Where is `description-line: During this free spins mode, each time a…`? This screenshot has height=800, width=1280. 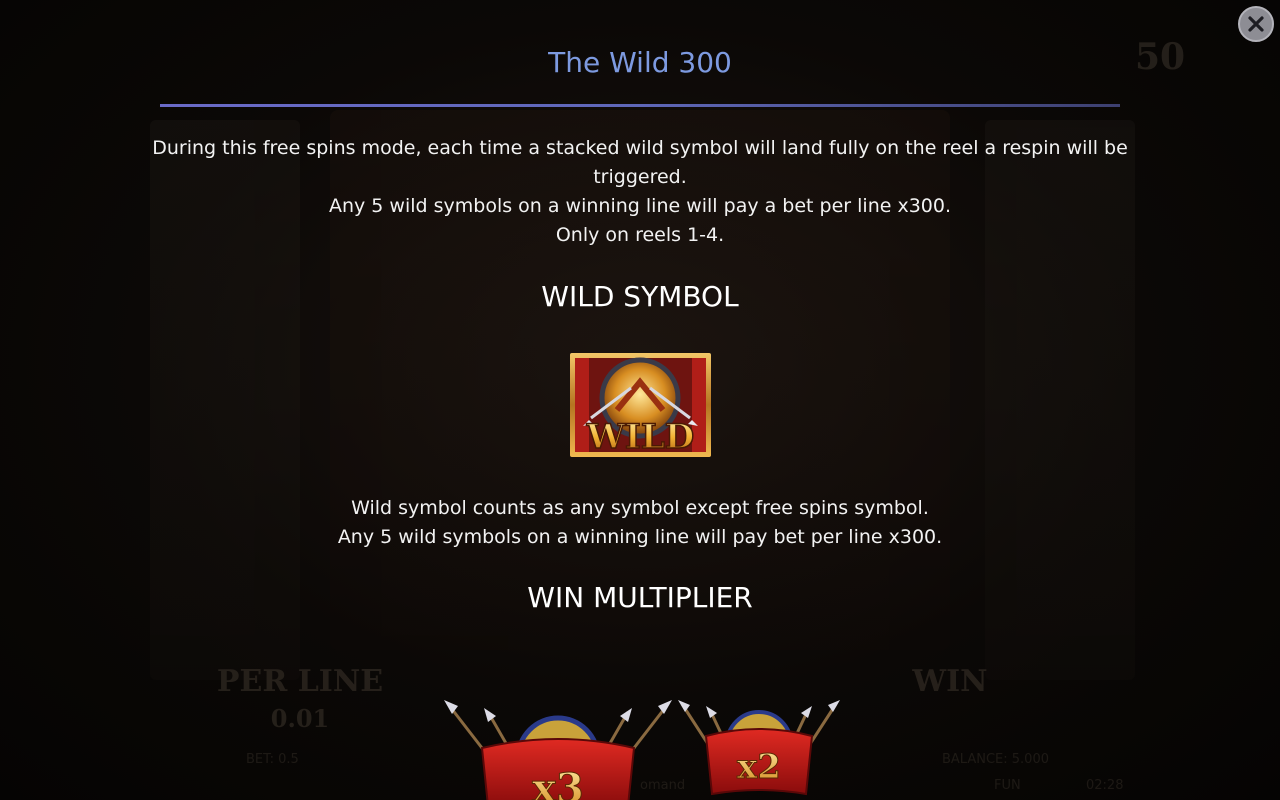
description-line: During this free spins mode, each time a… is located at coordinates (640, 148).